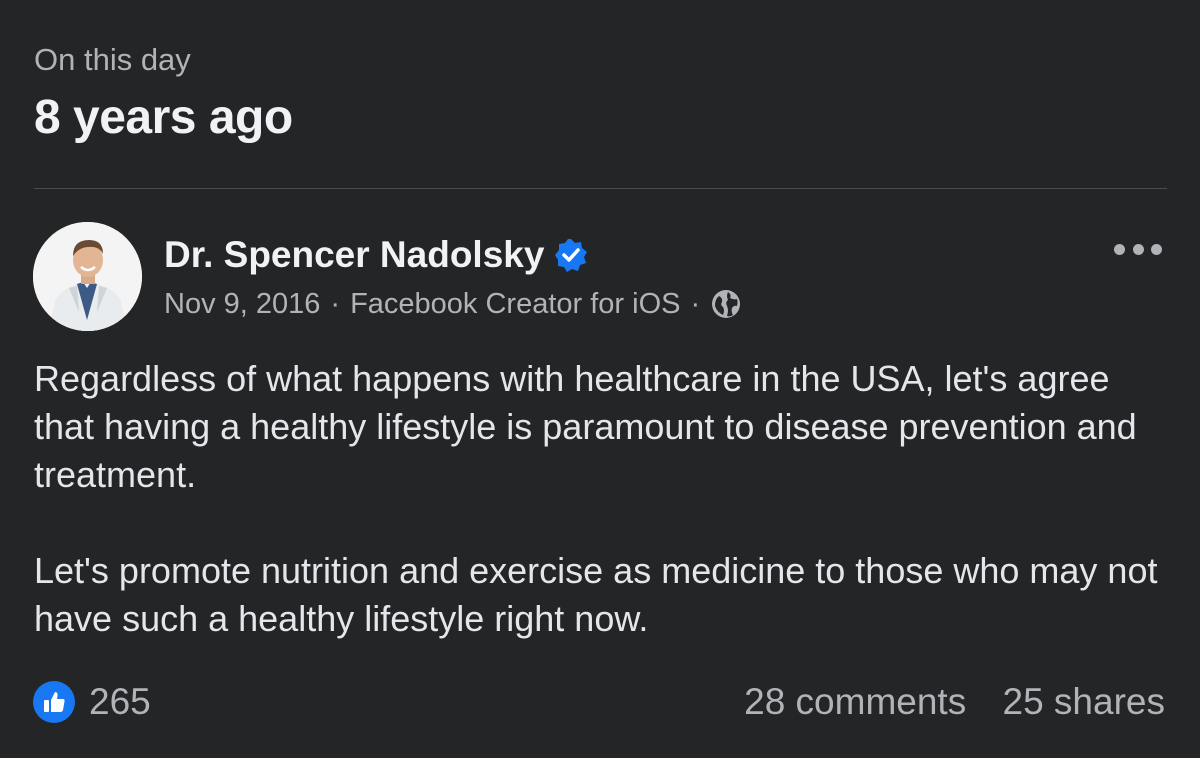  I want to click on post-meta: Nov 9, 2016 · Facebook Creator for iOS ·, so click(453, 304).